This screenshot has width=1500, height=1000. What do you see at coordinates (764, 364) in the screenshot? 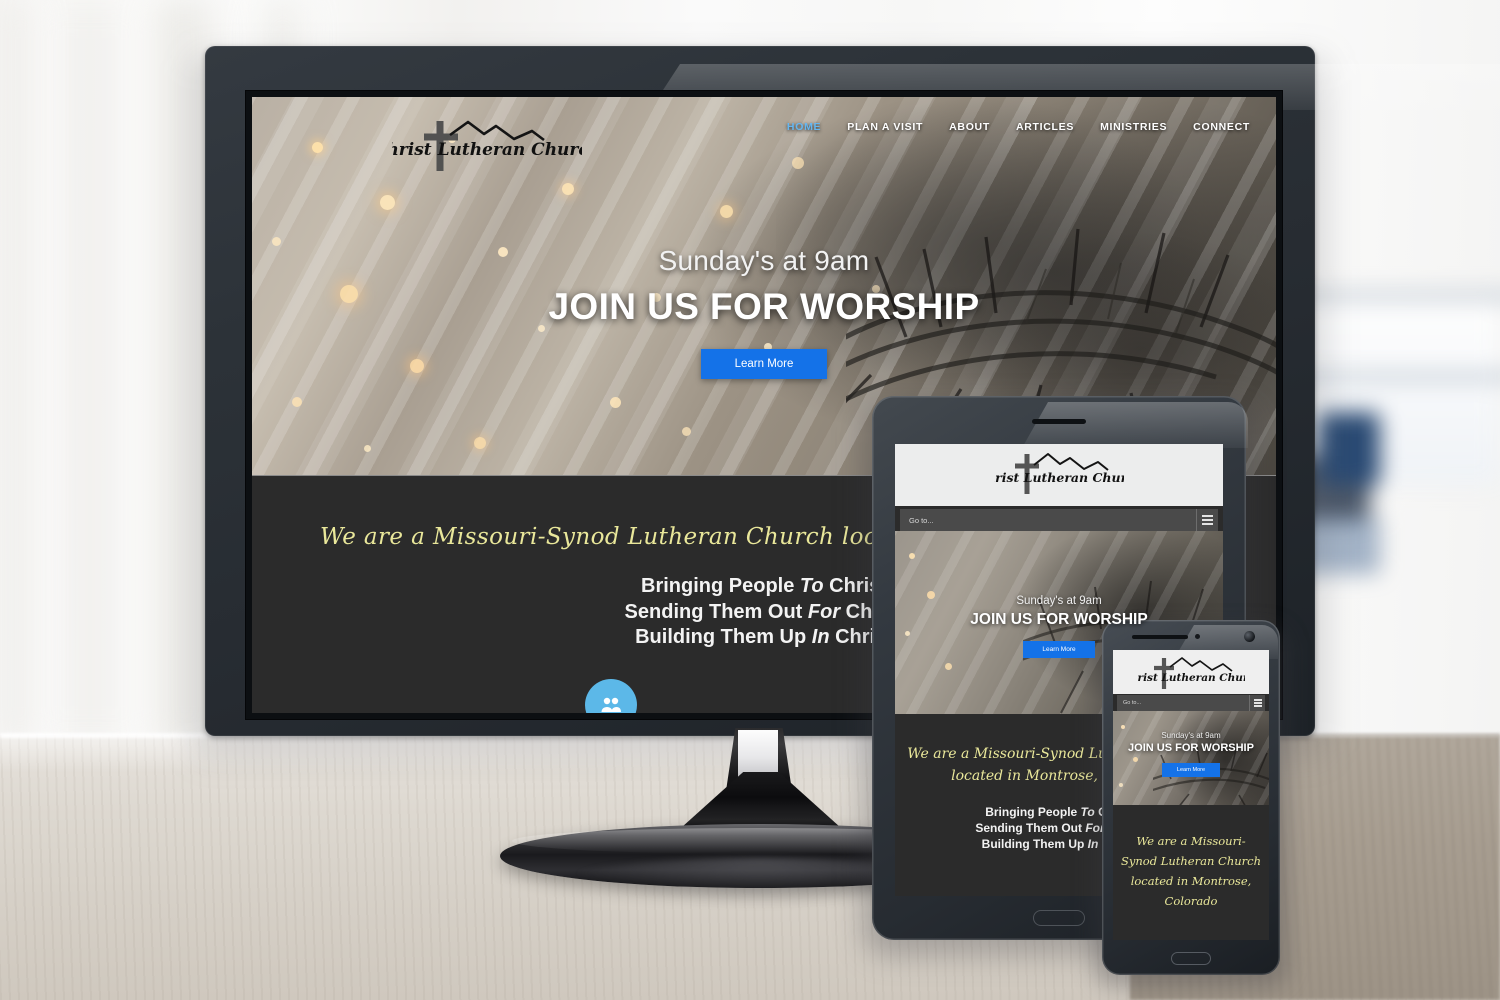
I see `learn-more-button: Learn More` at bounding box center [764, 364].